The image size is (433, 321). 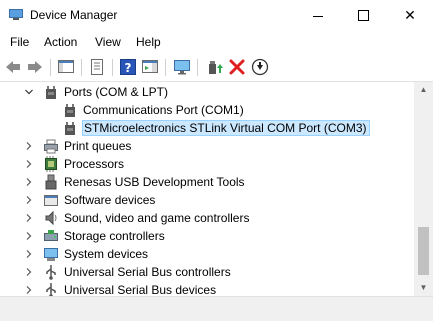 I want to click on monitor-icon, so click(x=182, y=67).